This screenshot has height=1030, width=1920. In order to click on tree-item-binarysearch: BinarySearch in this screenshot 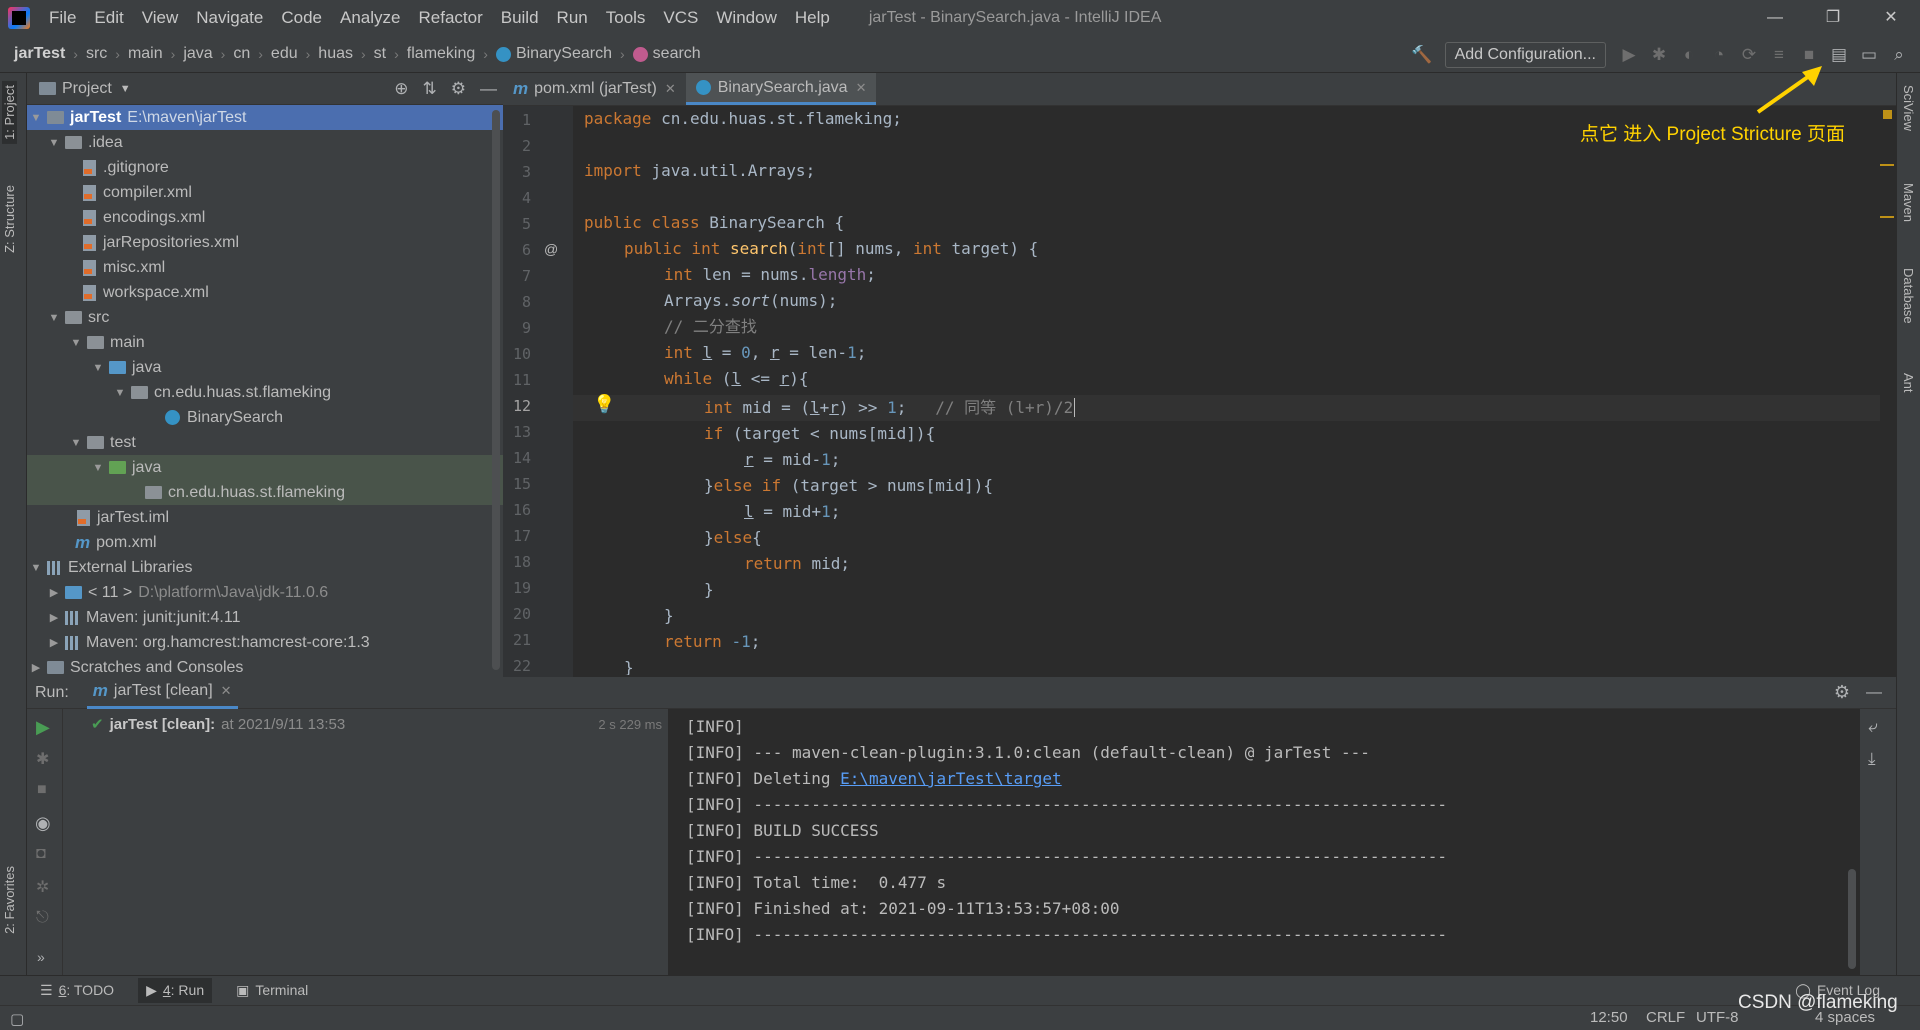, I will do `click(265, 417)`.